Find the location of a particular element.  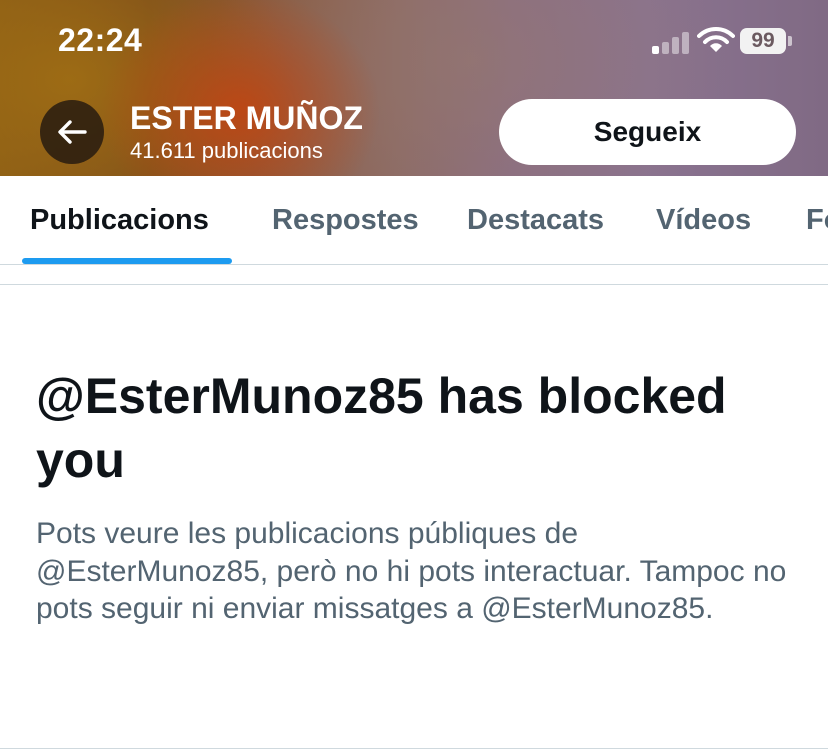

blocked-title: @EsterMunoz85 has blocked you is located at coordinates (381, 428).